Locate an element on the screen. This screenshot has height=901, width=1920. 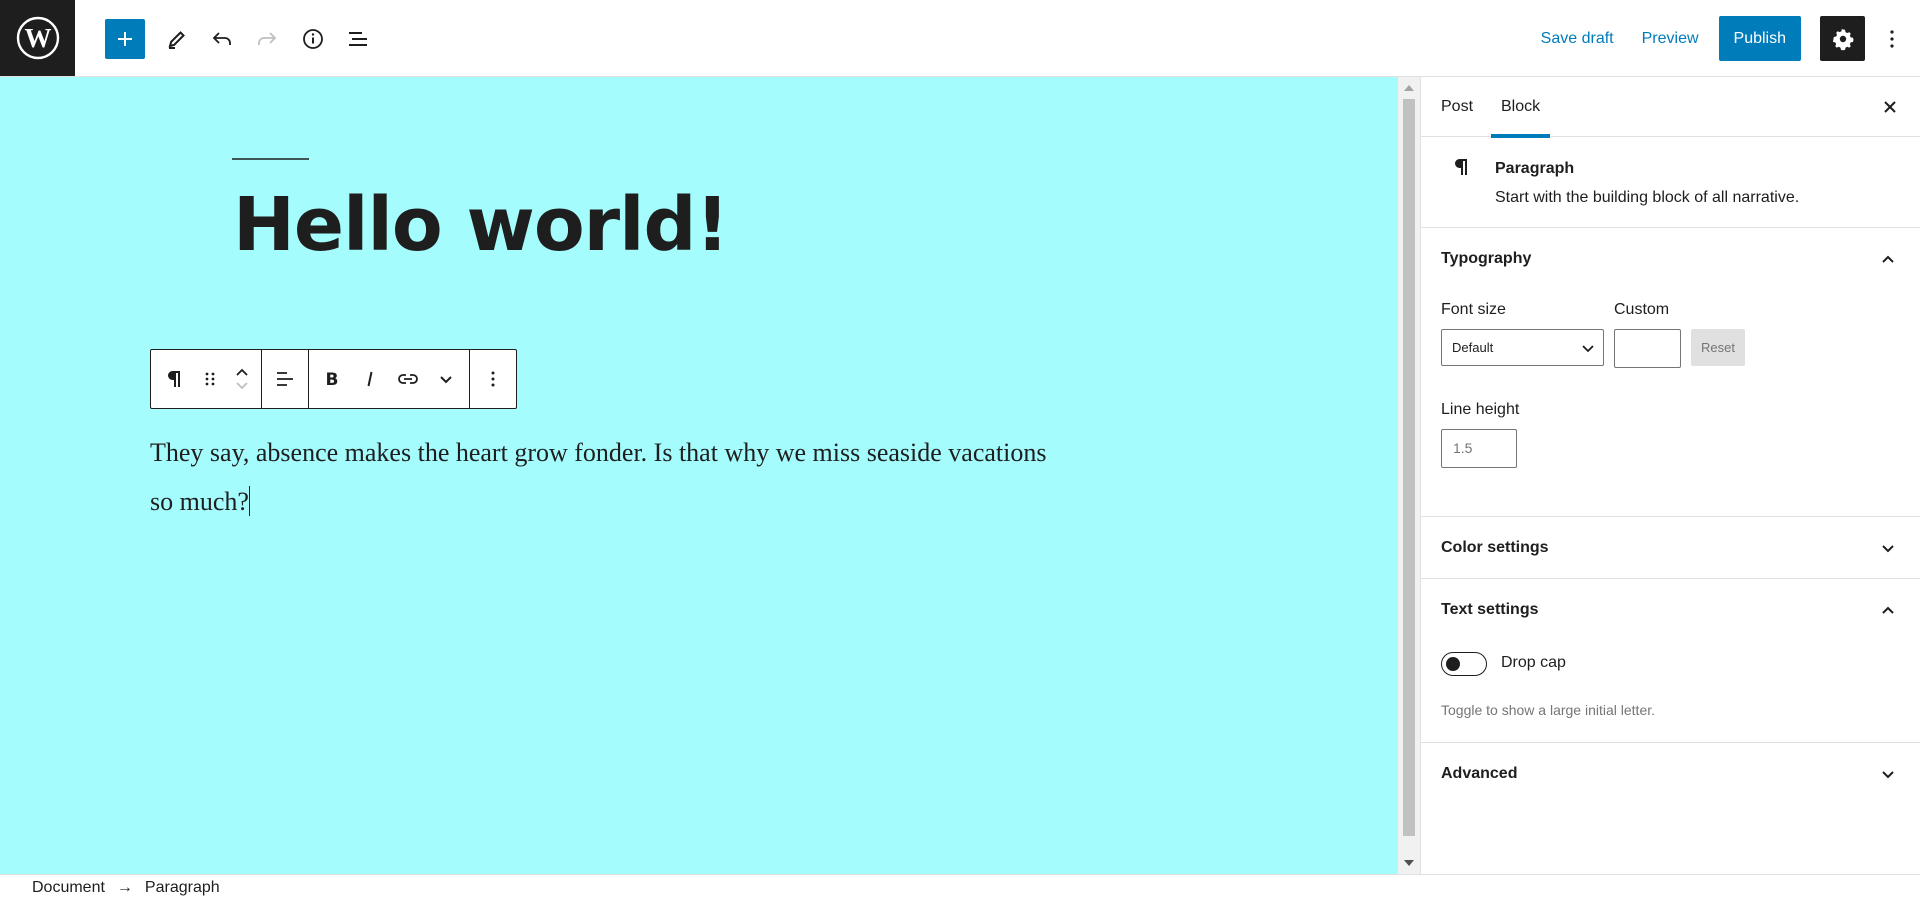
font-size-label: Font size is located at coordinates (1473, 309).